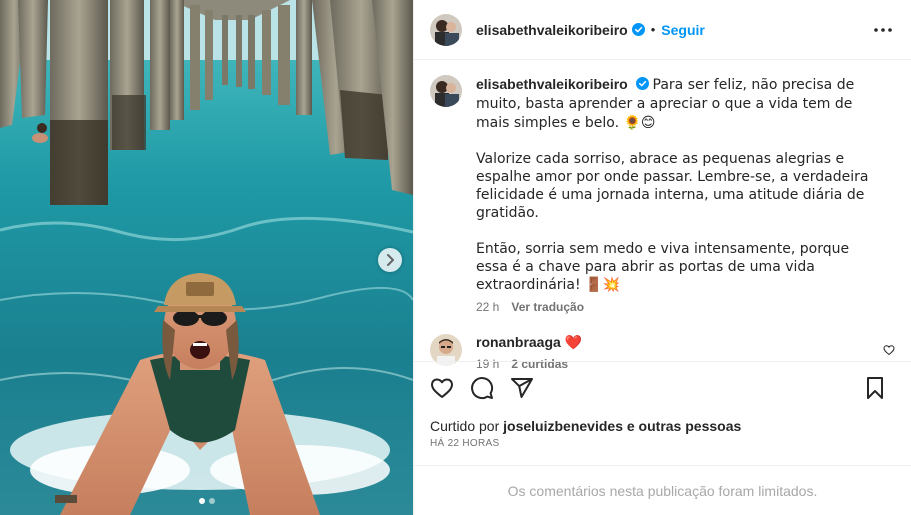 The image size is (911, 515). What do you see at coordinates (563, 426) in the screenshot?
I see `likes-user: joseluizbenevides` at bounding box center [563, 426].